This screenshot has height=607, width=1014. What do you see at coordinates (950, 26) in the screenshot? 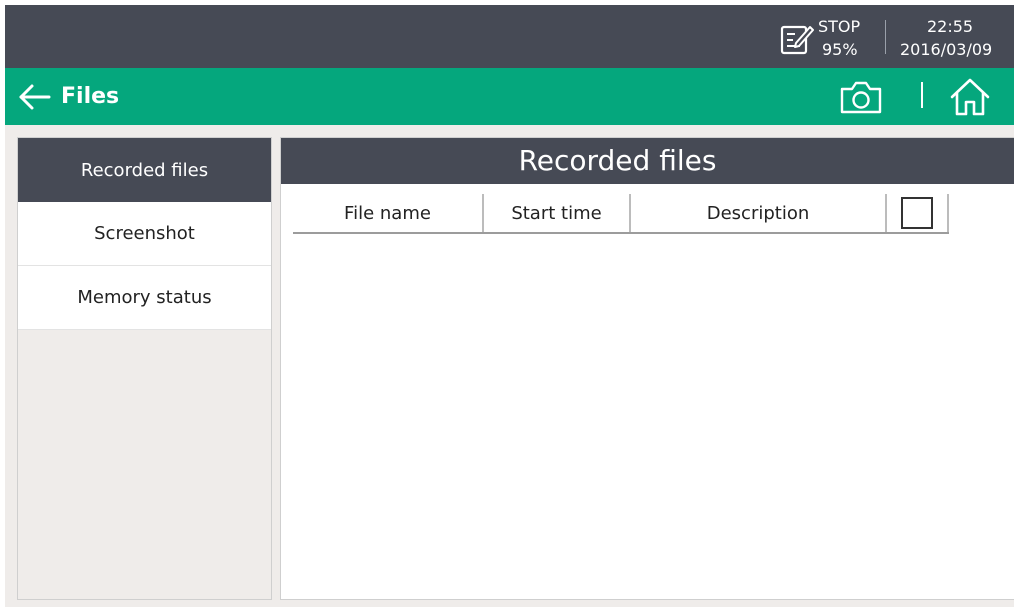
I see `clock-time: 22:55` at bounding box center [950, 26].